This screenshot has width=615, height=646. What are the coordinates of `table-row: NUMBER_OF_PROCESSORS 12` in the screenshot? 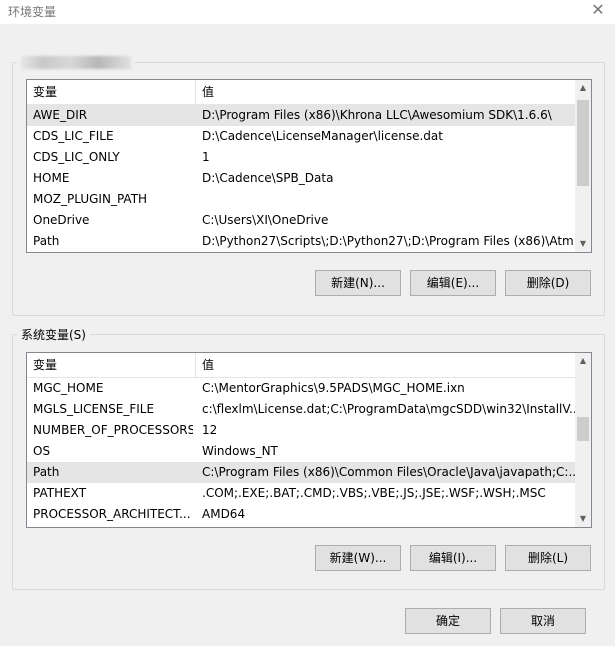 It's located at (301, 430).